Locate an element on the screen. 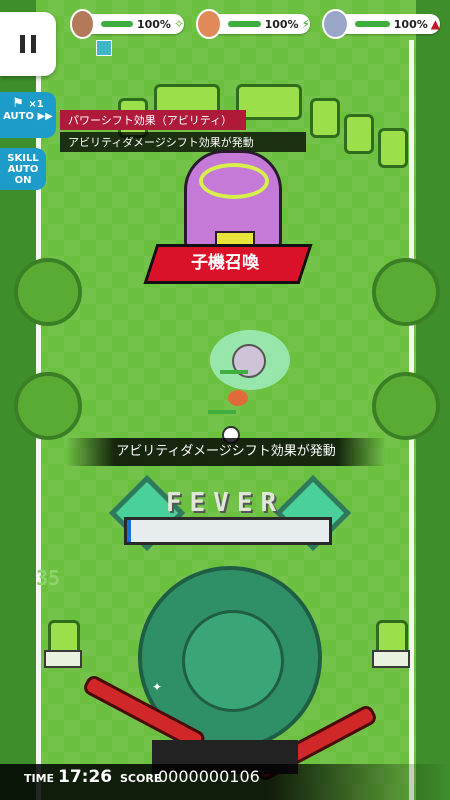  triangle-icon: ▲ is located at coordinates (435, 24).